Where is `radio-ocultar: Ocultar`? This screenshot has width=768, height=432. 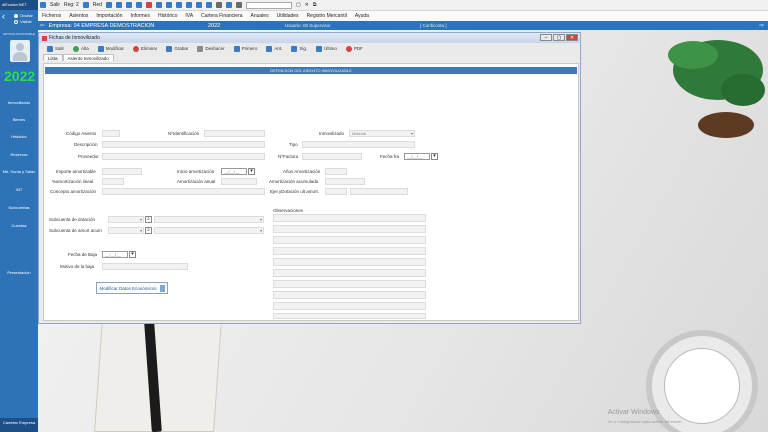 radio-ocultar: Ocultar is located at coordinates (23, 15).